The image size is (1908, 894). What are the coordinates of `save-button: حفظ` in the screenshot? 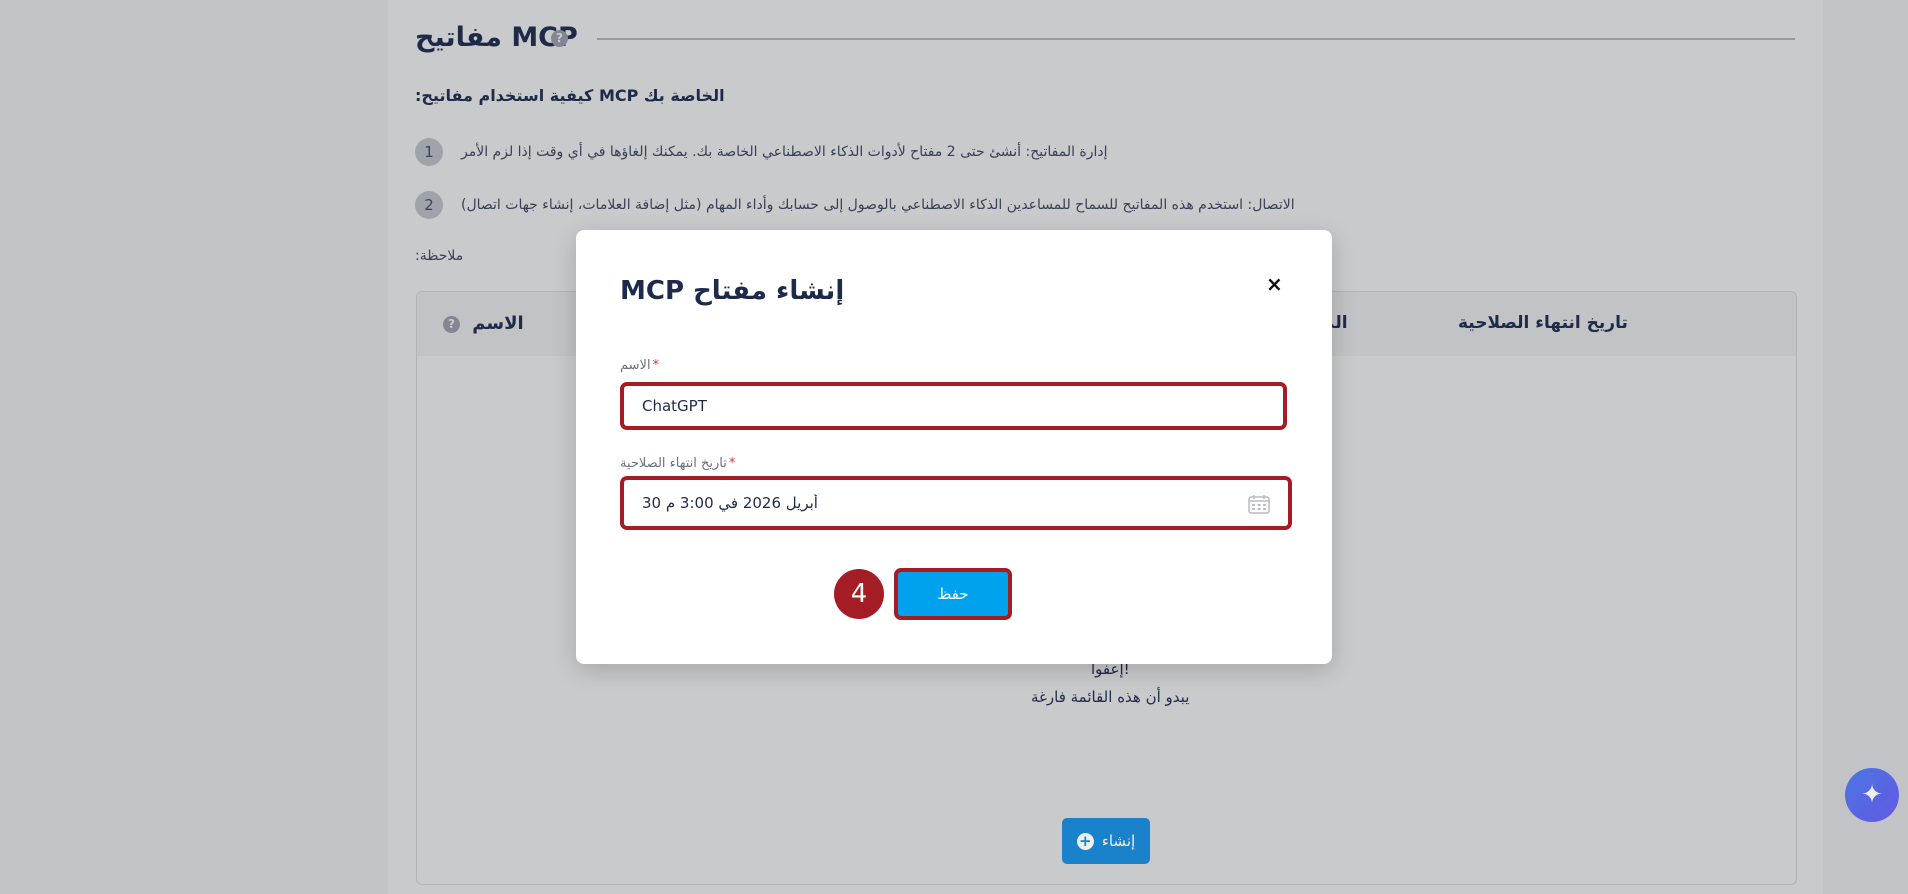 It's located at (953, 594).